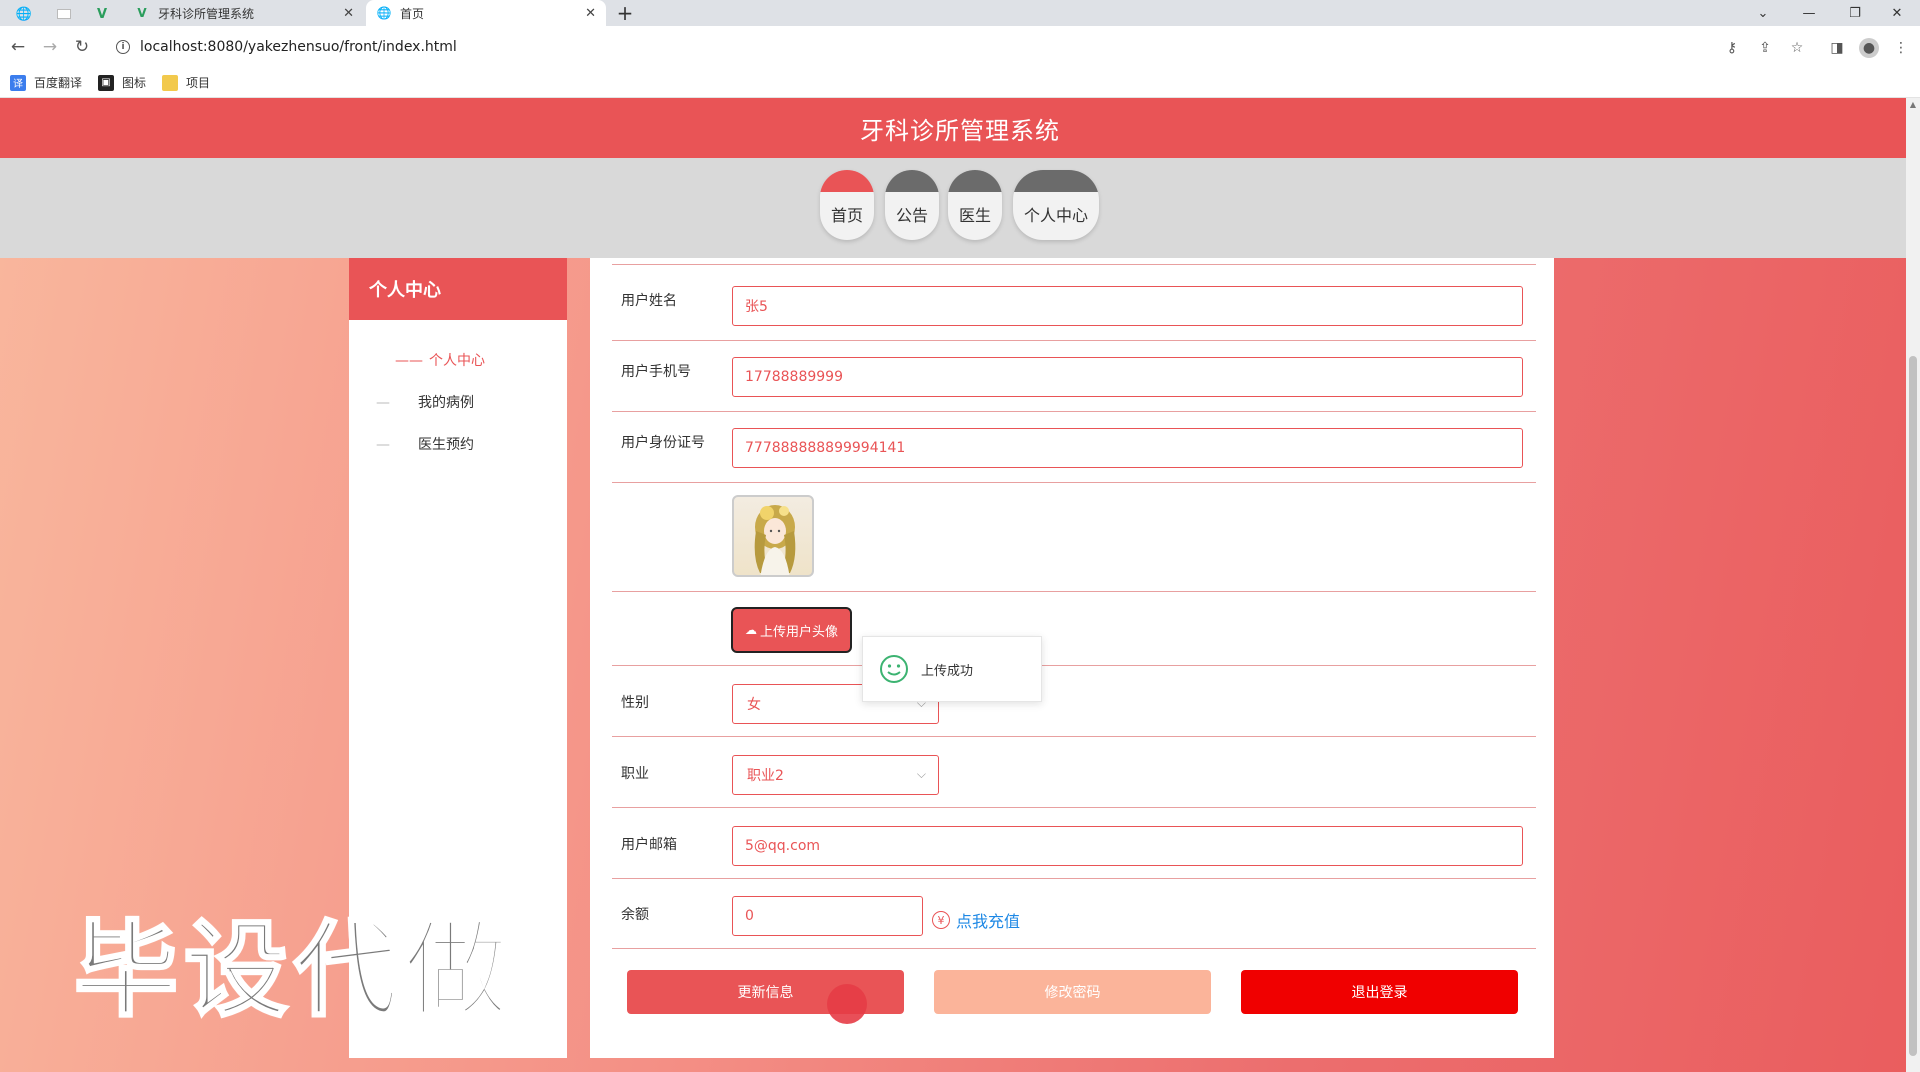  What do you see at coordinates (50, 47) in the screenshot?
I see `forward-icon: →` at bounding box center [50, 47].